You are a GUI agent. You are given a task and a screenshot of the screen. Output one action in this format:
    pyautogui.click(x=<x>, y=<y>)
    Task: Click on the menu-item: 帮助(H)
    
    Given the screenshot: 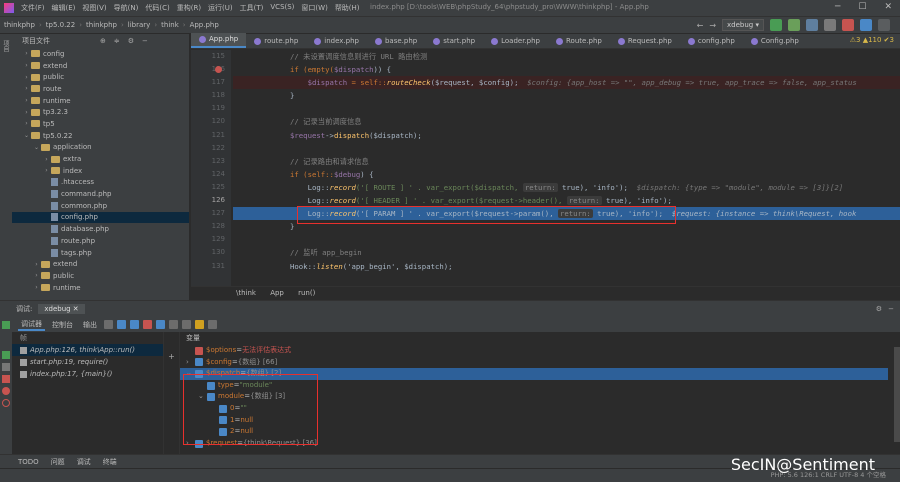 What is the action you would take?
    pyautogui.click(x=347, y=8)
    